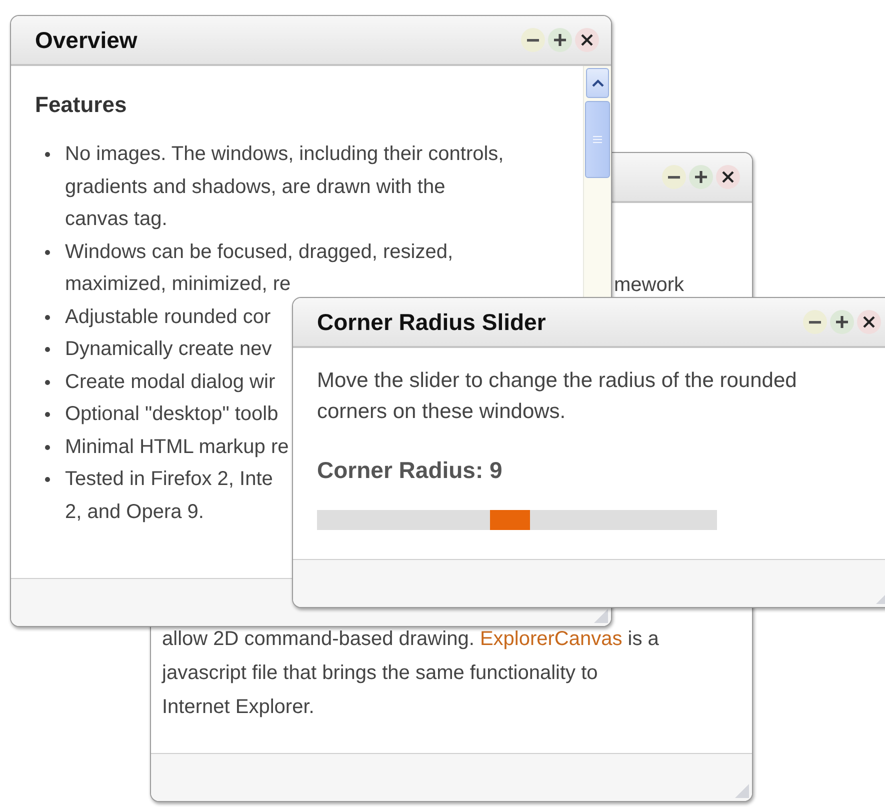  What do you see at coordinates (649, 285) in the screenshot?
I see `paragraph-text: mework` at bounding box center [649, 285].